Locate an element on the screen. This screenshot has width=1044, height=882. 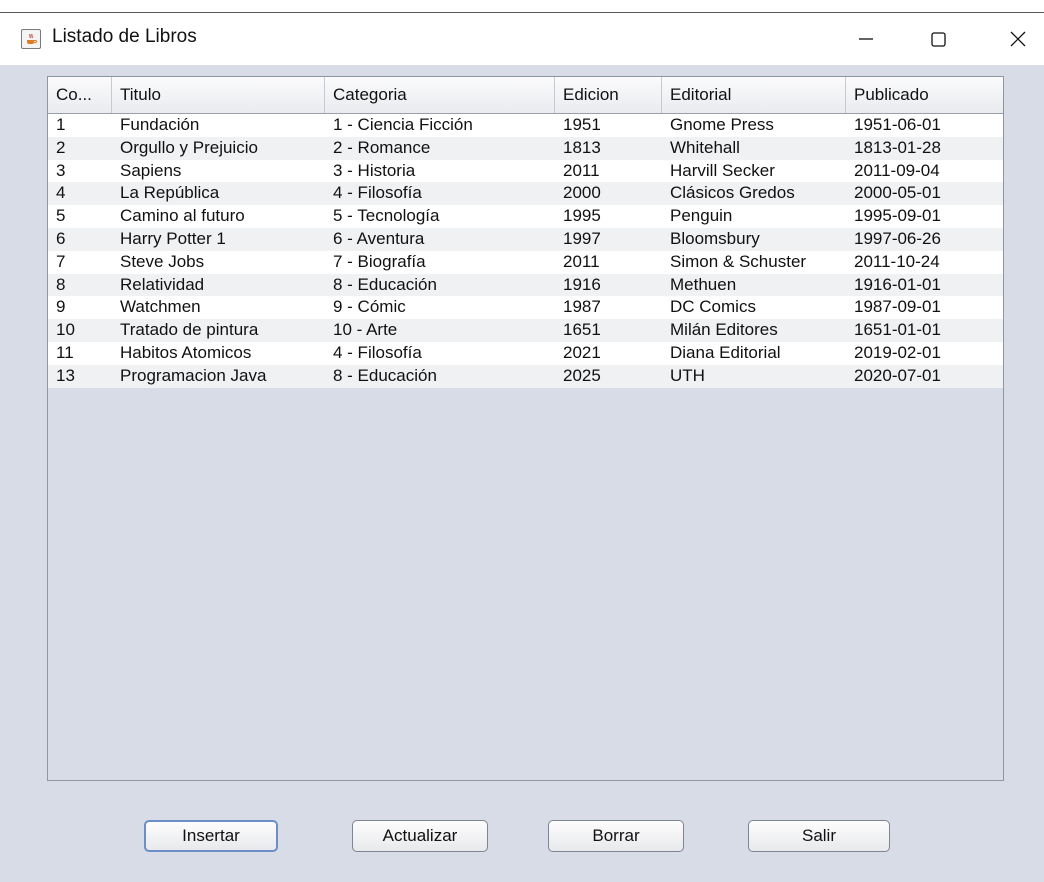
cell-title: Tratado de pintura is located at coordinates (189, 330).